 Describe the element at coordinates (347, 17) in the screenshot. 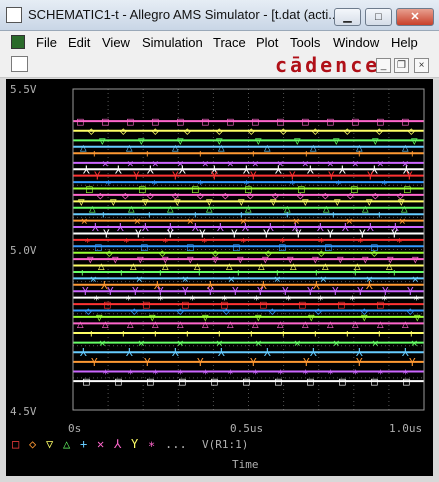

I see `minimize-button: ▁` at that location.